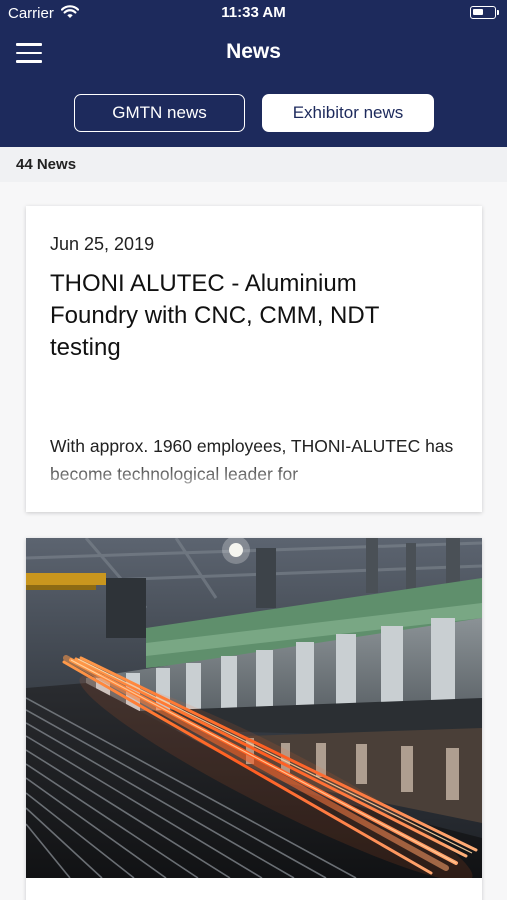 This screenshot has width=507, height=900. Describe the element at coordinates (253, 164) in the screenshot. I see `news-count-bar: 44 News` at that location.